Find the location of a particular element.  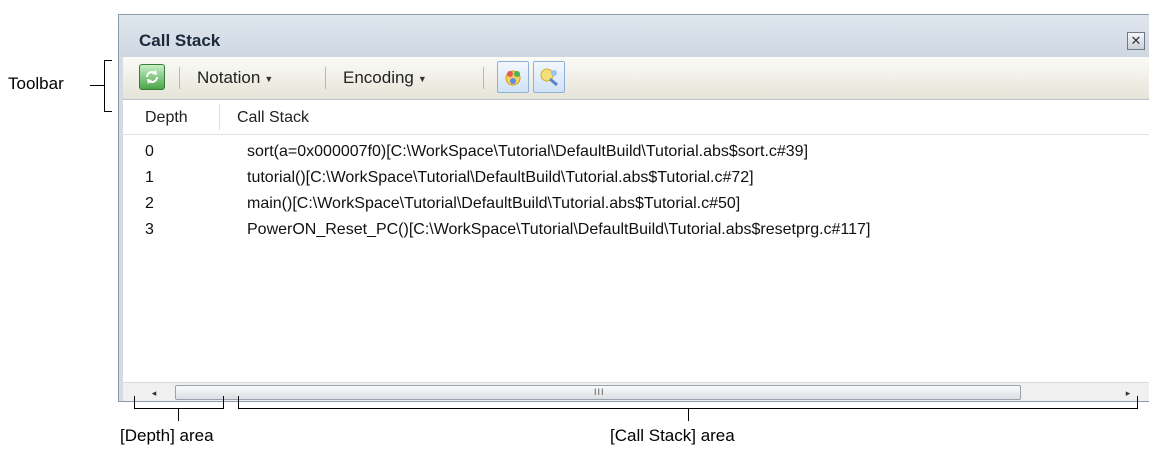

toolbar-bracket-bottom is located at coordinates (108, 111).